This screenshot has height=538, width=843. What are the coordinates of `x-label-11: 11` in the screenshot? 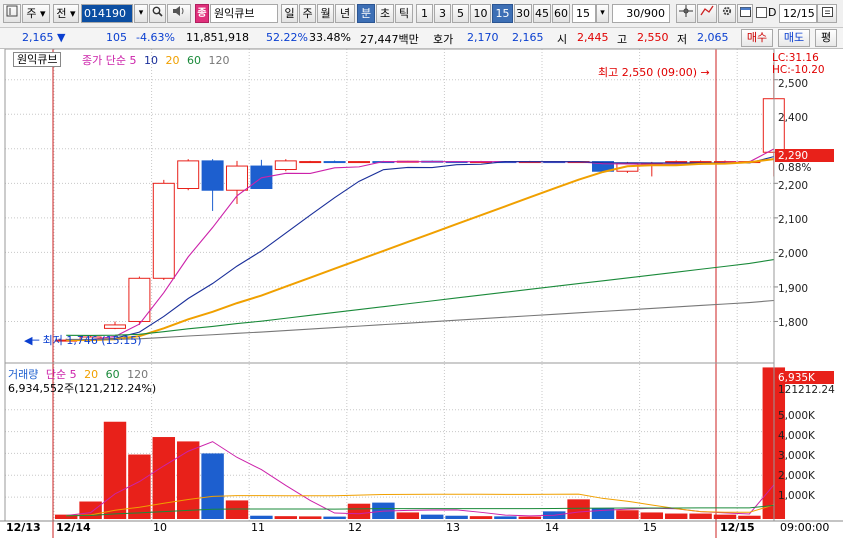 It's located at (258, 527).